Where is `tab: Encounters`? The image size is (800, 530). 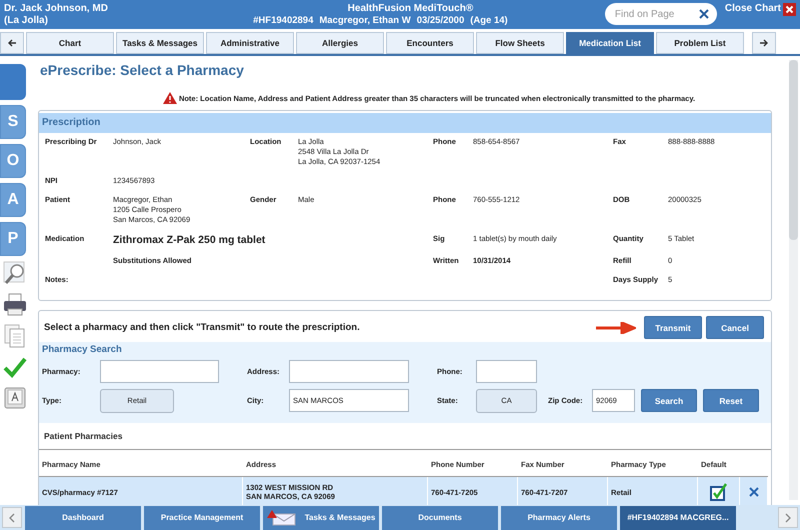
tab: Encounters is located at coordinates (430, 43).